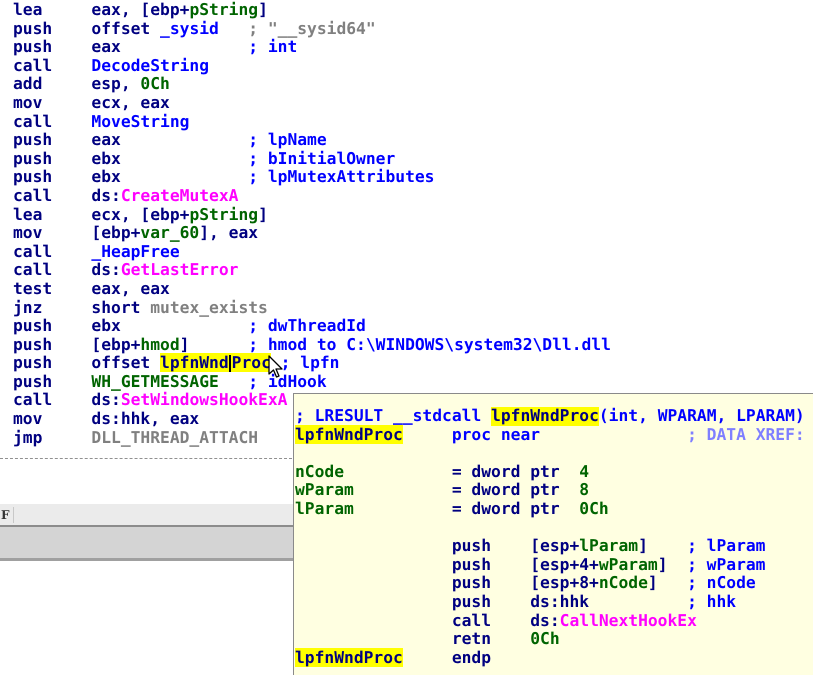 This screenshot has width=813, height=675. Describe the element at coordinates (505, 639) in the screenshot. I see `code-line: retn 0Ch` at that location.